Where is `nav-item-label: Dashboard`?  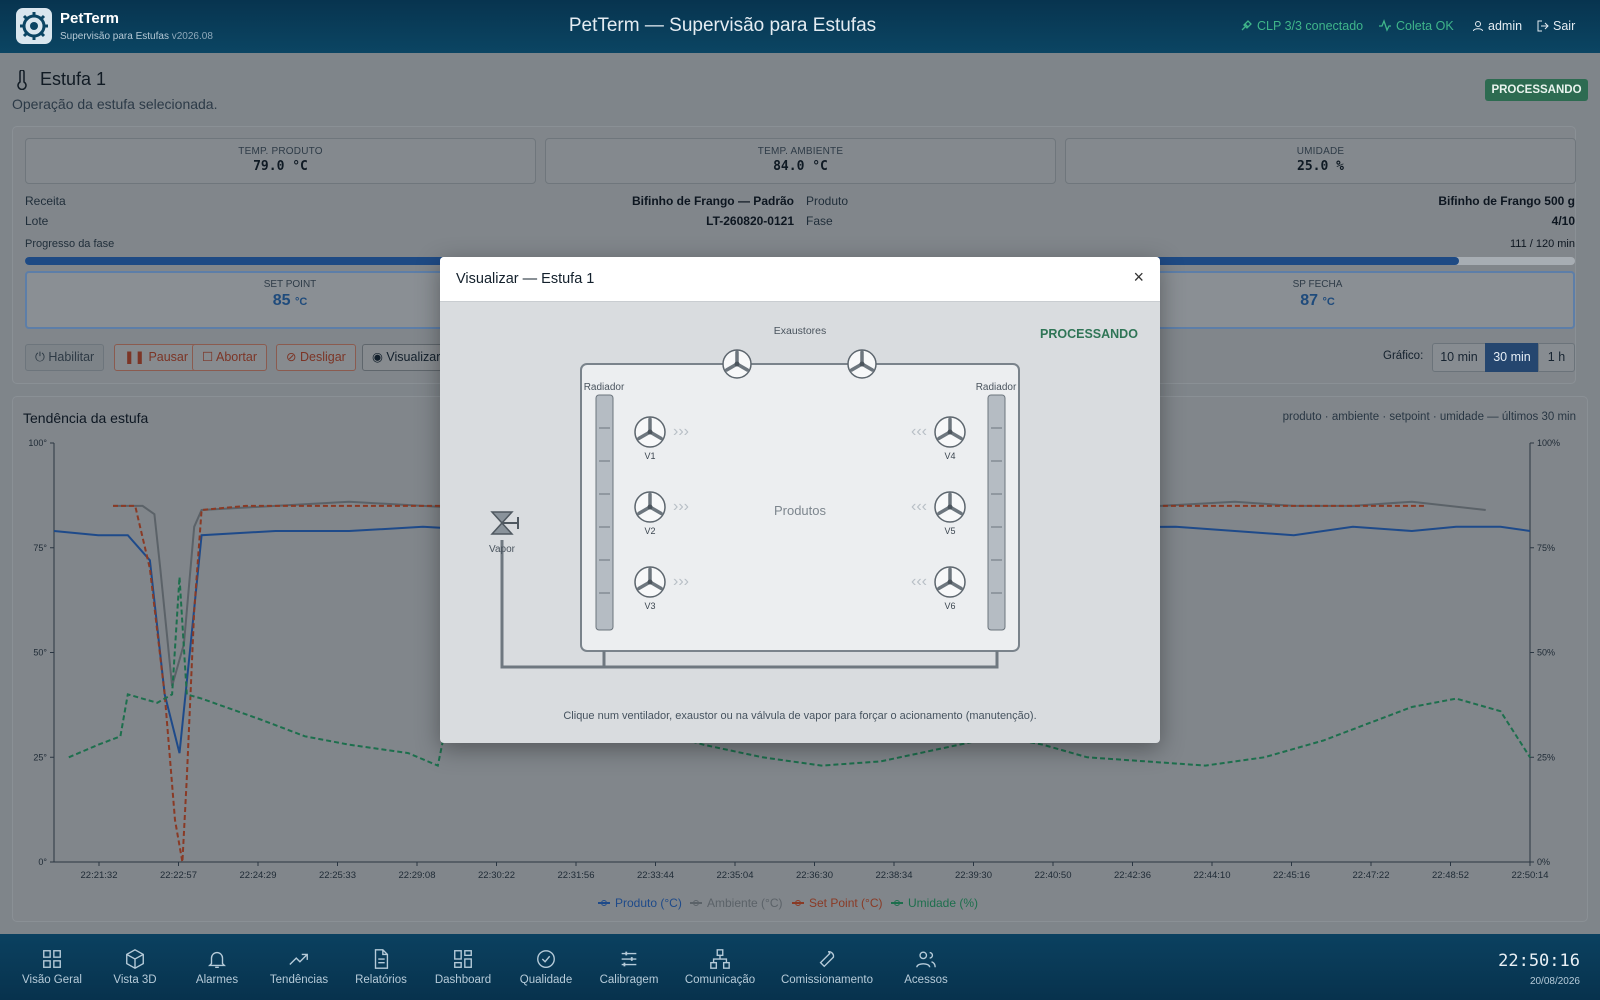 nav-item-label: Dashboard is located at coordinates (463, 980).